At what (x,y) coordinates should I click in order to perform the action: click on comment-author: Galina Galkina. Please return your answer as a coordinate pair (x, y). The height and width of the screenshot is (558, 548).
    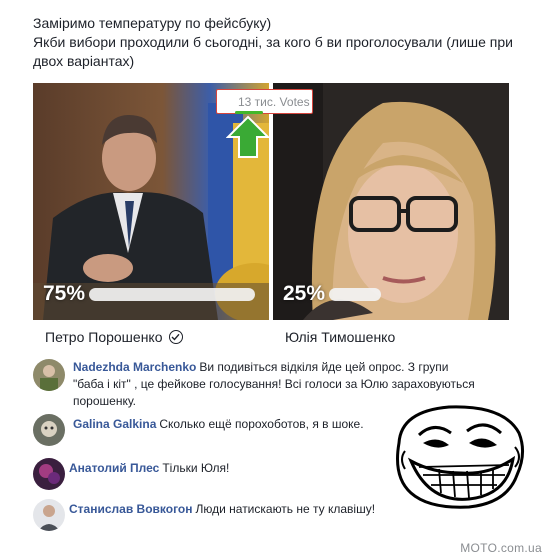
    Looking at the image, I should click on (114, 424).